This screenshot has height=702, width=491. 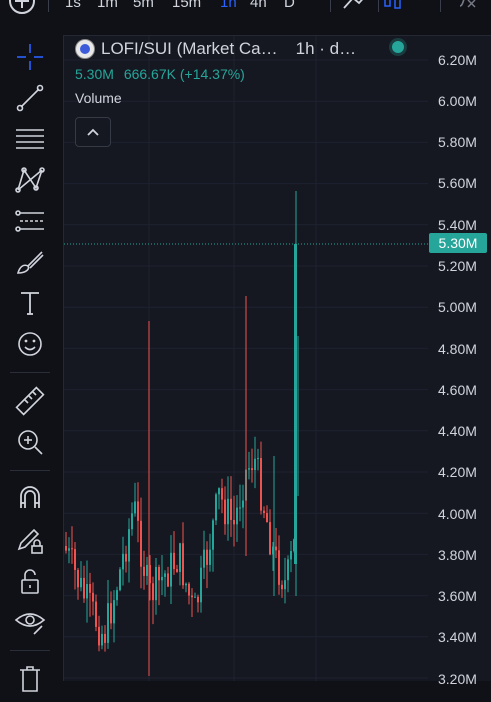 What do you see at coordinates (107, 5) in the screenshot?
I see `timeframe-1m: 1m` at bounding box center [107, 5].